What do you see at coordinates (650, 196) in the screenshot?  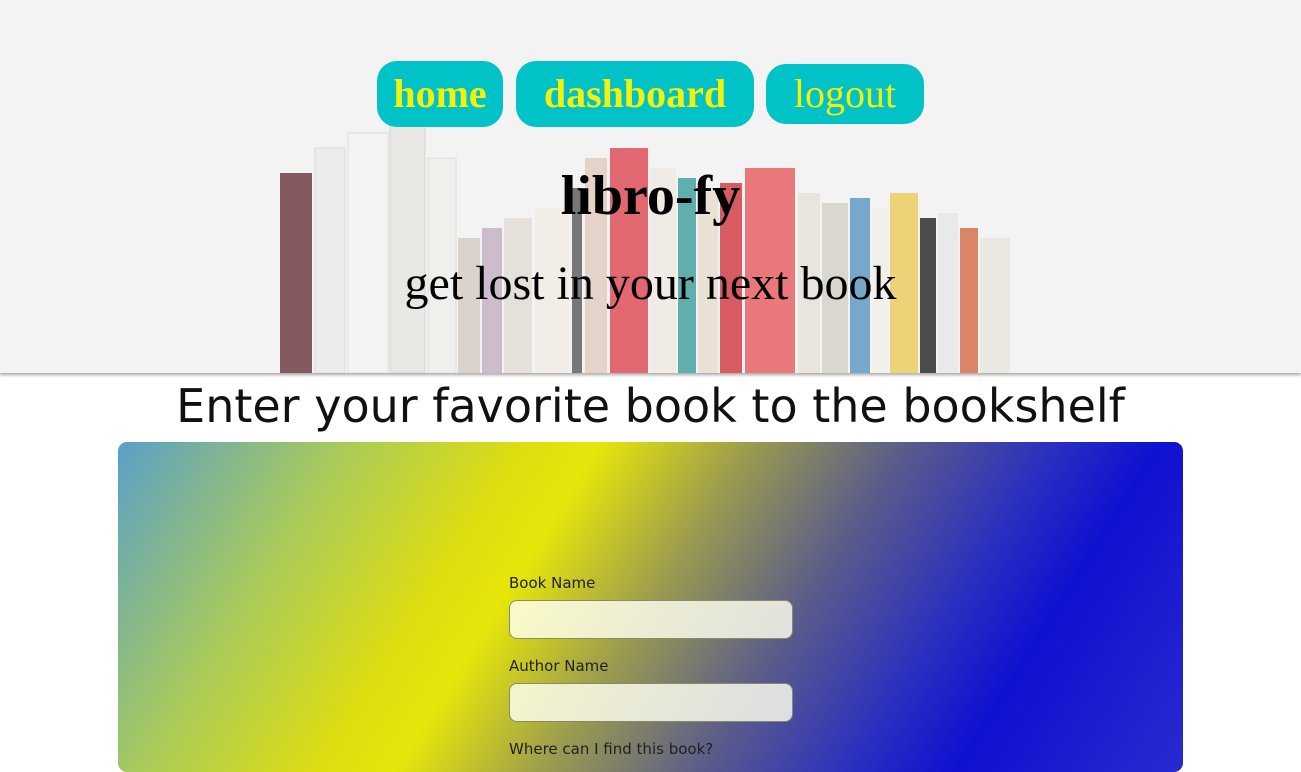 I see `site-title: libro-fy` at bounding box center [650, 196].